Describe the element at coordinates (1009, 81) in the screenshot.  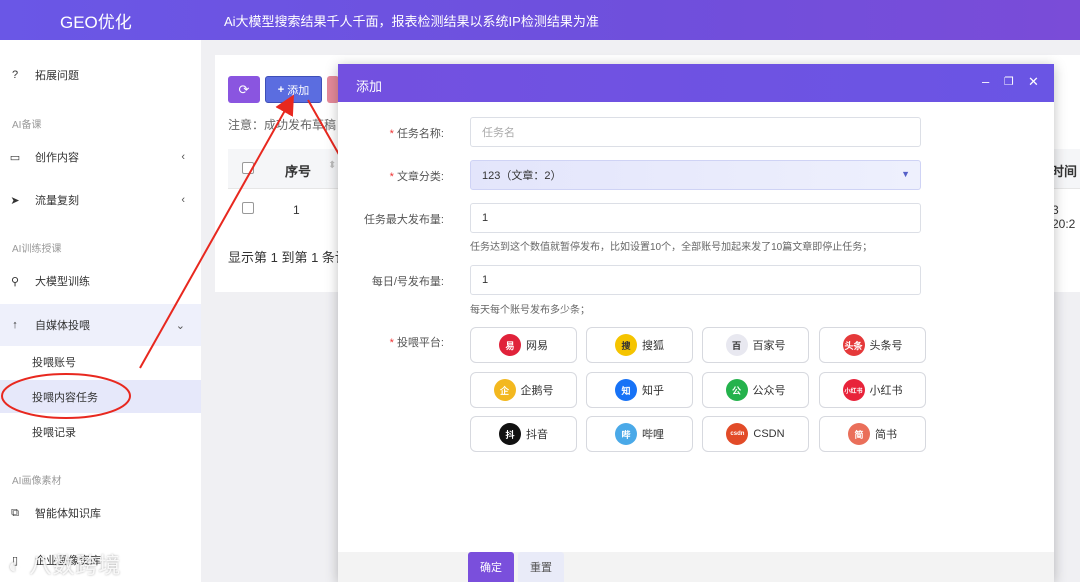
I see `maximize-icon: ❐` at that location.